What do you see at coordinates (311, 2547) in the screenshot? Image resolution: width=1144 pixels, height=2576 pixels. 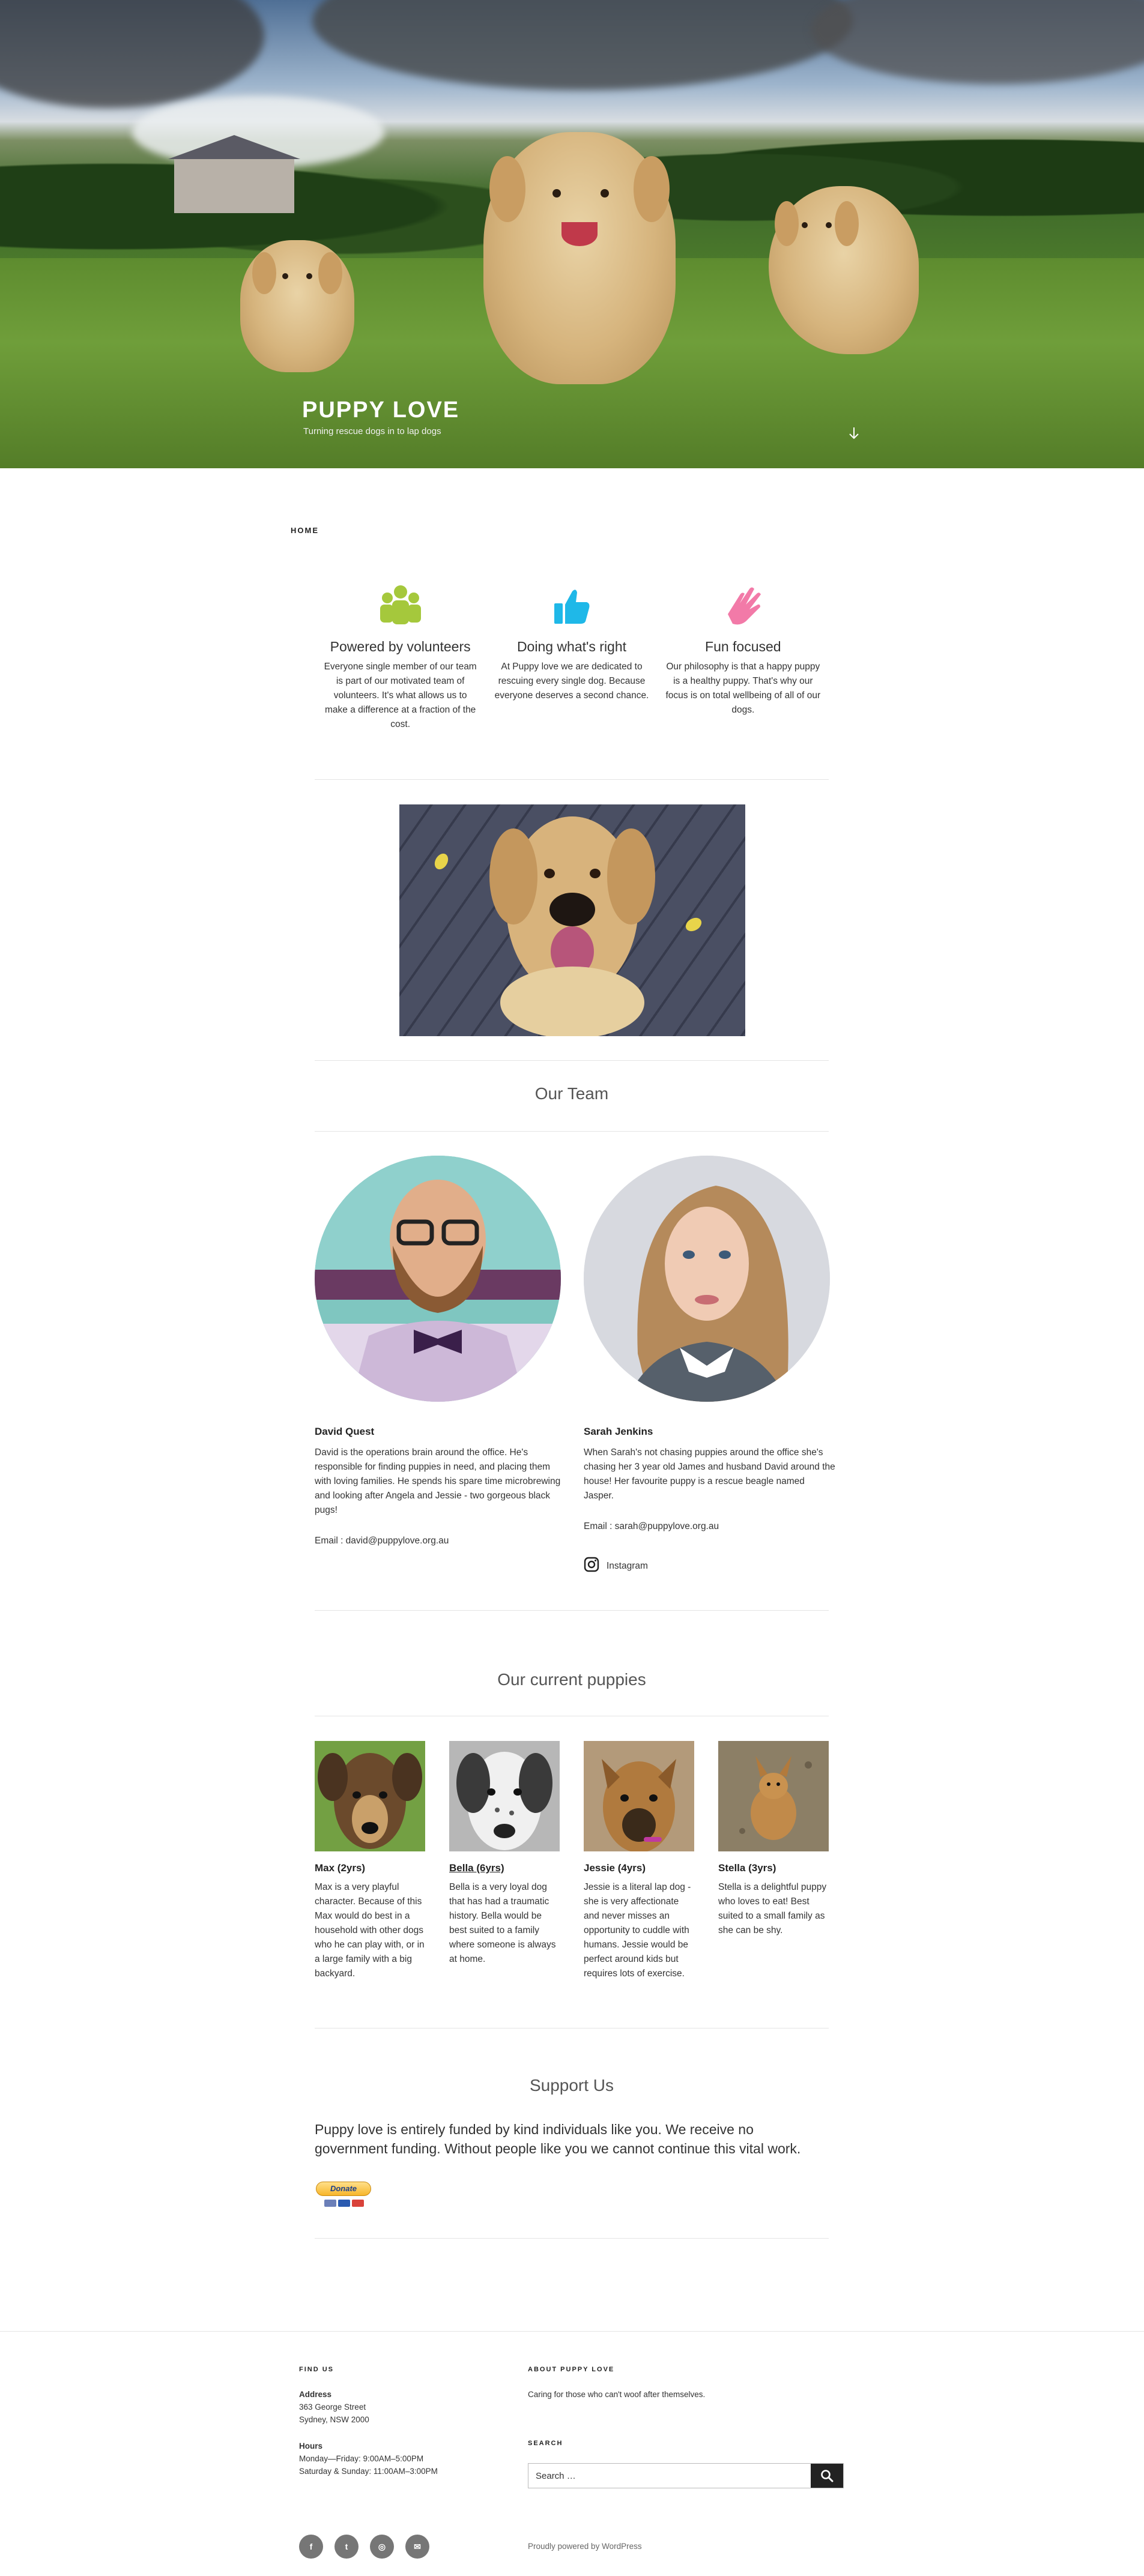 I see `facebook-icon: f` at bounding box center [311, 2547].